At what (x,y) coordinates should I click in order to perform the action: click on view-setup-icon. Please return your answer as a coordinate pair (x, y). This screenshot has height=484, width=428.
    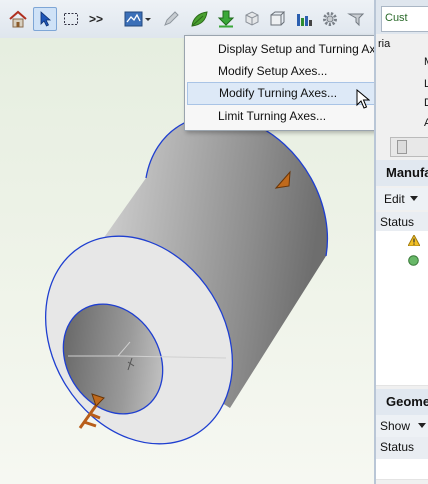
    Looking at the image, I should click on (138, 19).